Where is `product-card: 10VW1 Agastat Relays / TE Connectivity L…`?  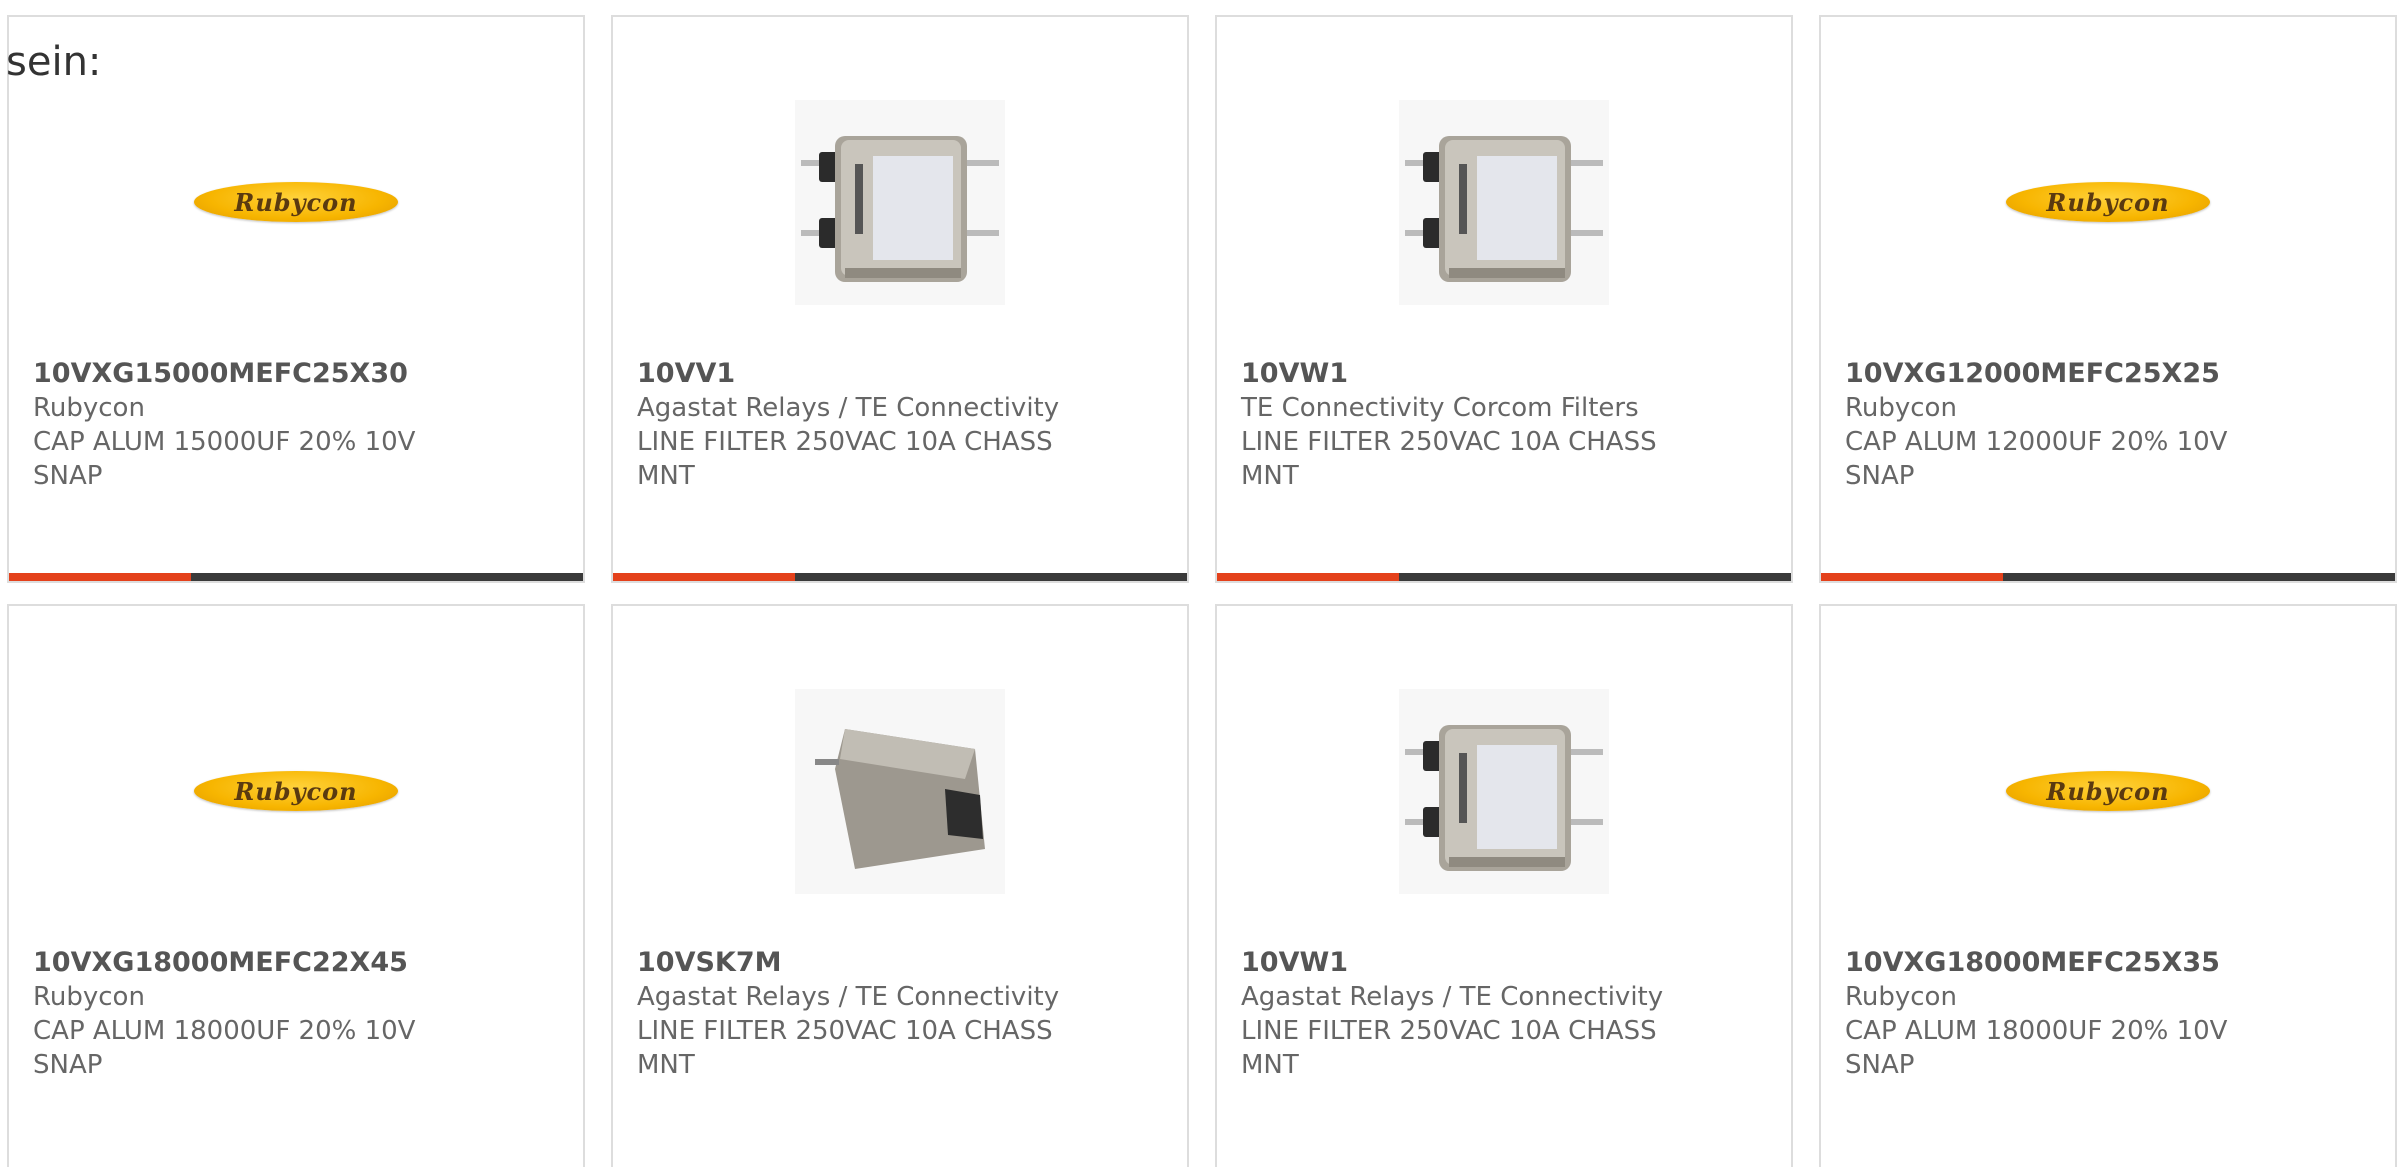 product-card: 10VW1 Agastat Relays / TE Connectivity L… is located at coordinates (1504, 885).